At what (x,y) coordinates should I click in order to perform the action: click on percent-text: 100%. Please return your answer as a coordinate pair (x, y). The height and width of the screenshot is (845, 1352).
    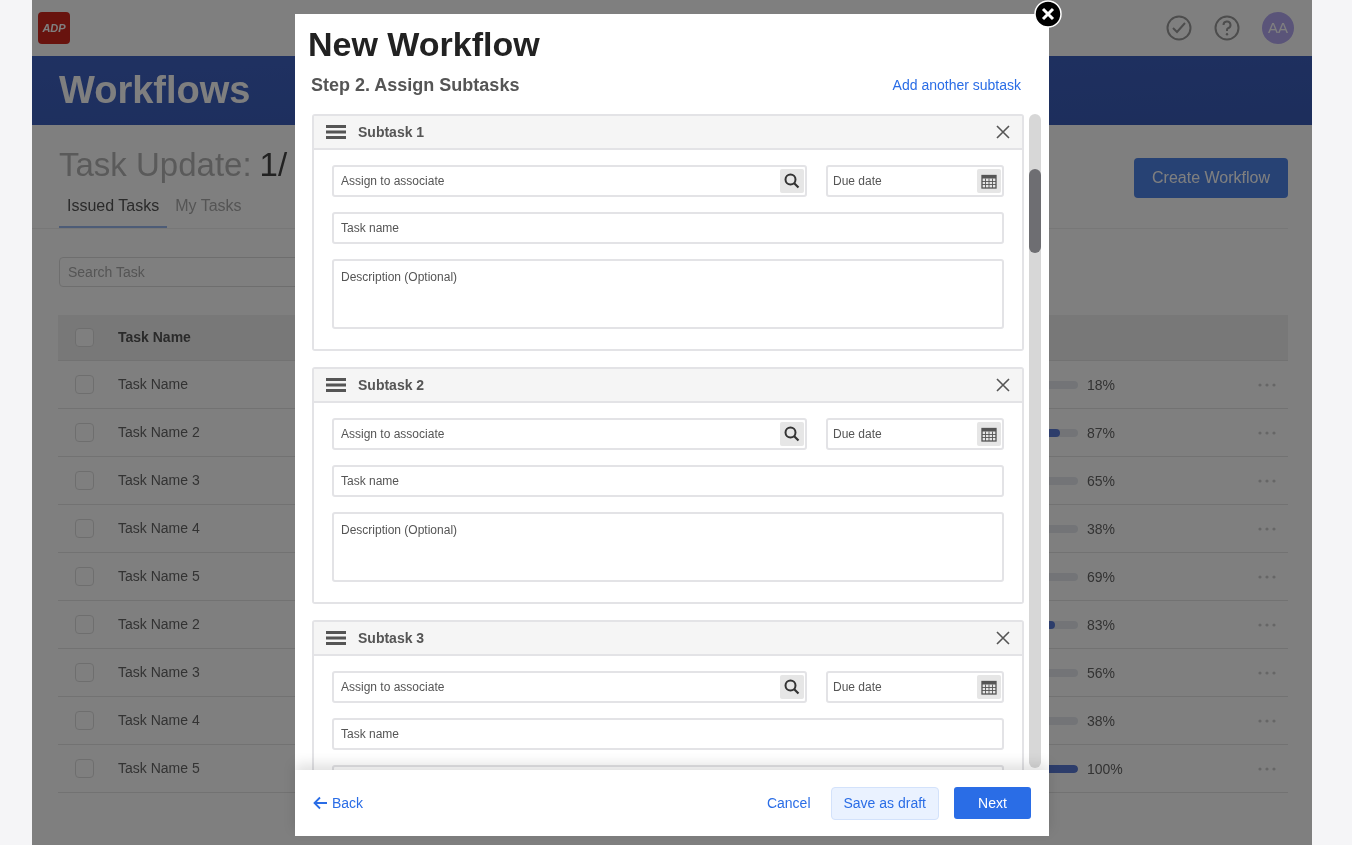
    Looking at the image, I should click on (1105, 768).